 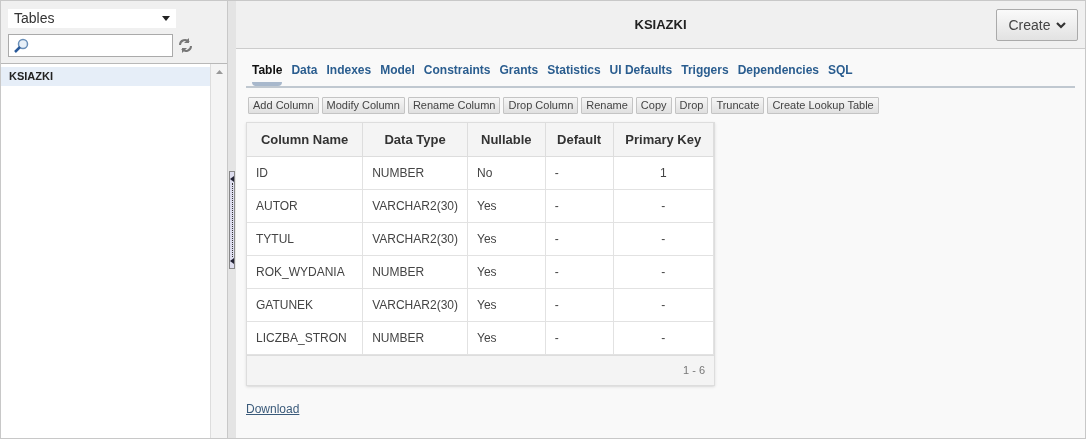 I want to click on scroll-up-icon, so click(x=219, y=72).